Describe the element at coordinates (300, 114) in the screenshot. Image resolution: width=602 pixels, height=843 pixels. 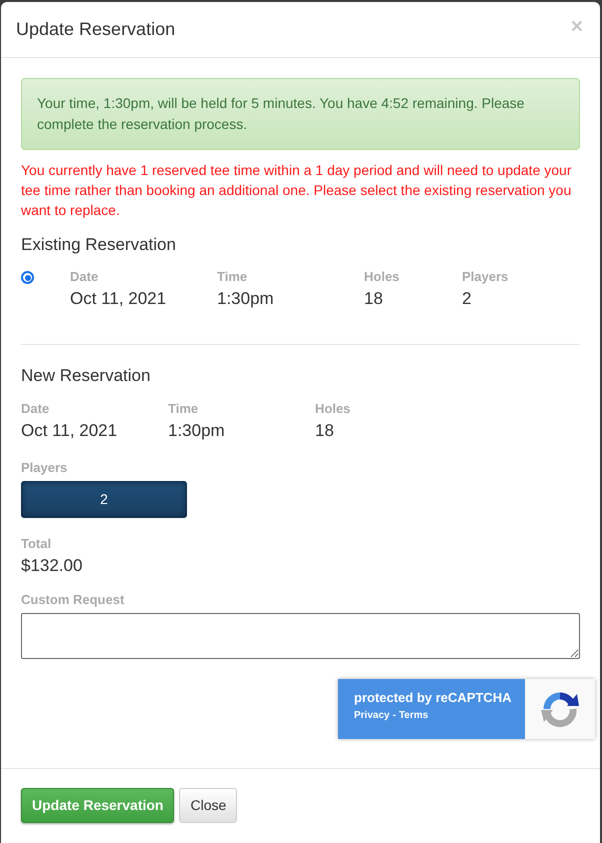
I see `info-alert: Your time, 1:30pm, will be held for 5 minutes. You have 4:52 remaining. Please complete the reservation process.` at that location.